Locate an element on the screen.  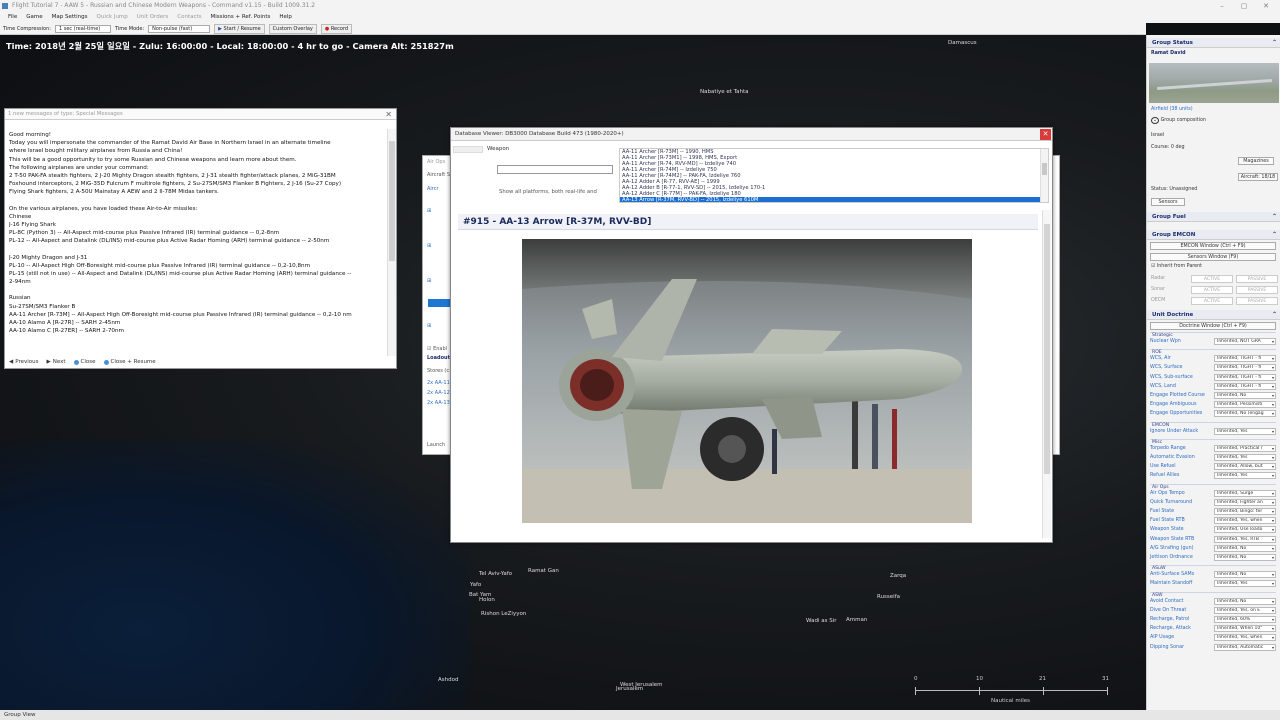
doctrine-setting-select: Inherited, Use loado ▾ is located at coordinates (1245, 530).